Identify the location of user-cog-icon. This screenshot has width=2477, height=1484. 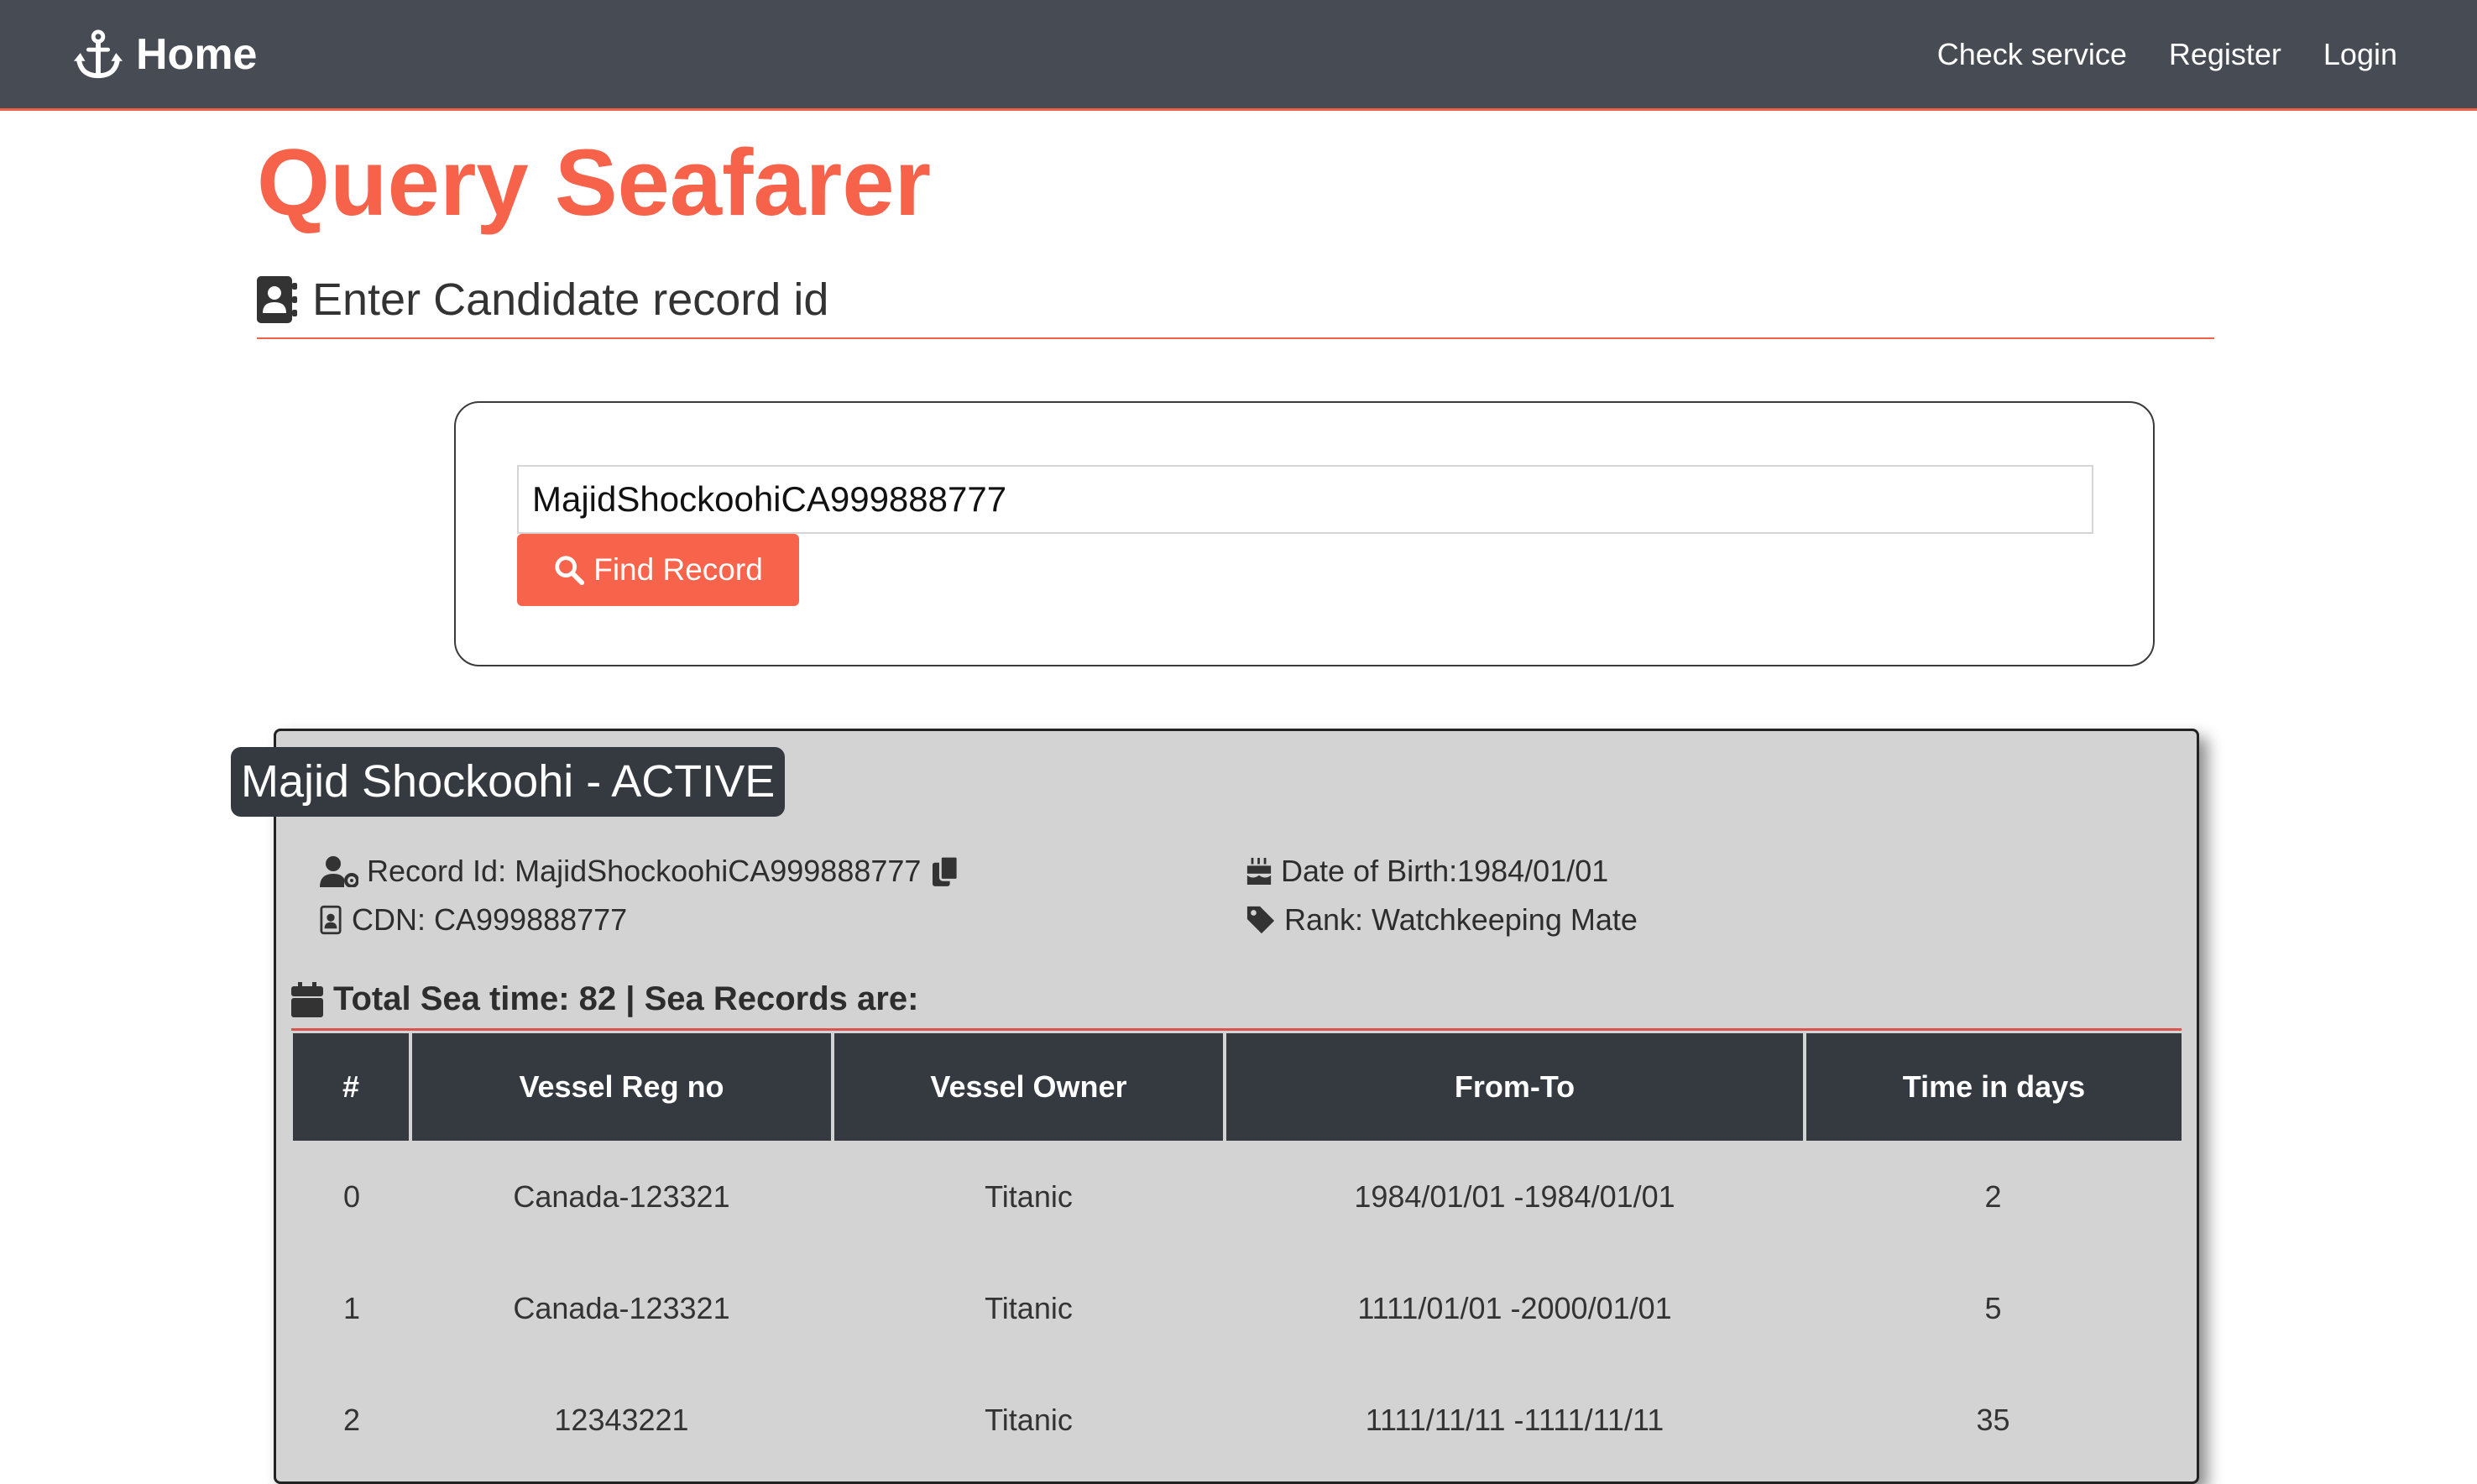
(343, 871).